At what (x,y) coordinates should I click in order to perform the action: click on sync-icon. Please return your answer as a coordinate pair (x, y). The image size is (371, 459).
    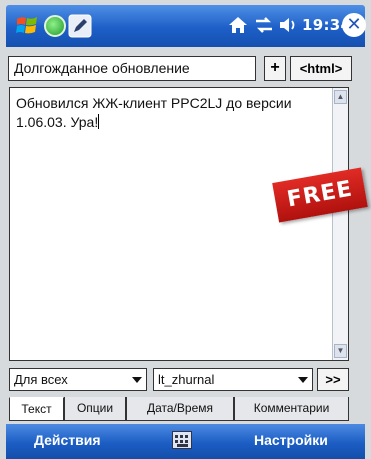
    Looking at the image, I should click on (264, 25).